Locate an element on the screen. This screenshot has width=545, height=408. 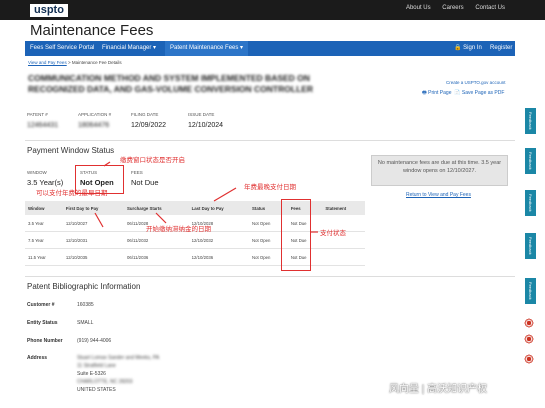
divider is located at coordinates (270, 276).